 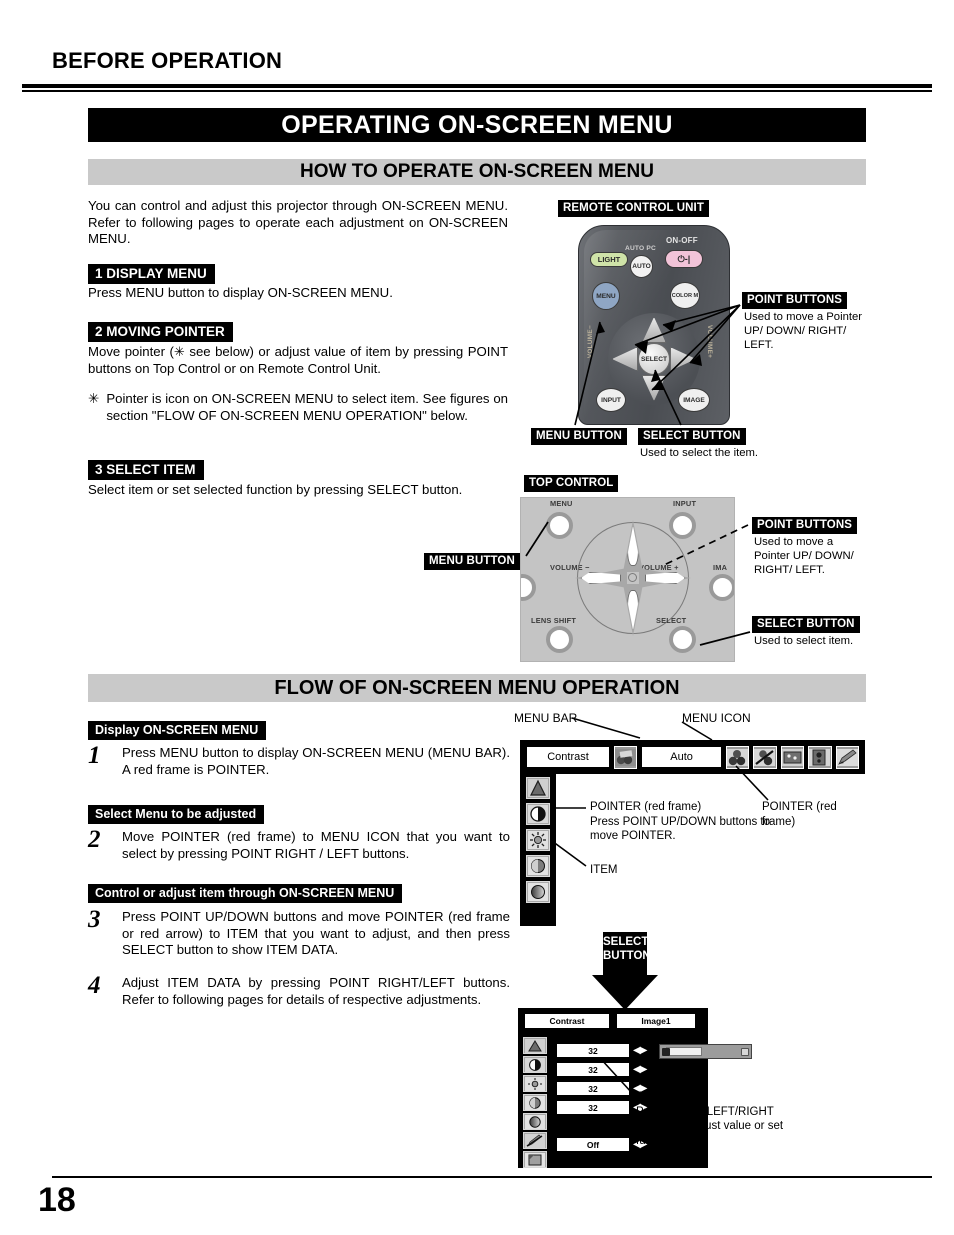 What do you see at coordinates (627, 949) in the screenshot?
I see `select-button-arrow-label: SELECT BUTTON` at bounding box center [627, 949].